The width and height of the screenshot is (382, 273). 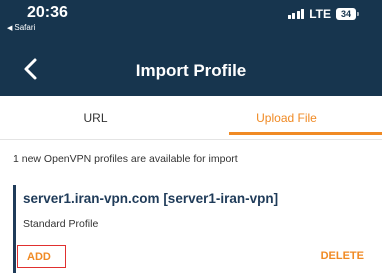 I want to click on signal-icon, so click(x=296, y=14).